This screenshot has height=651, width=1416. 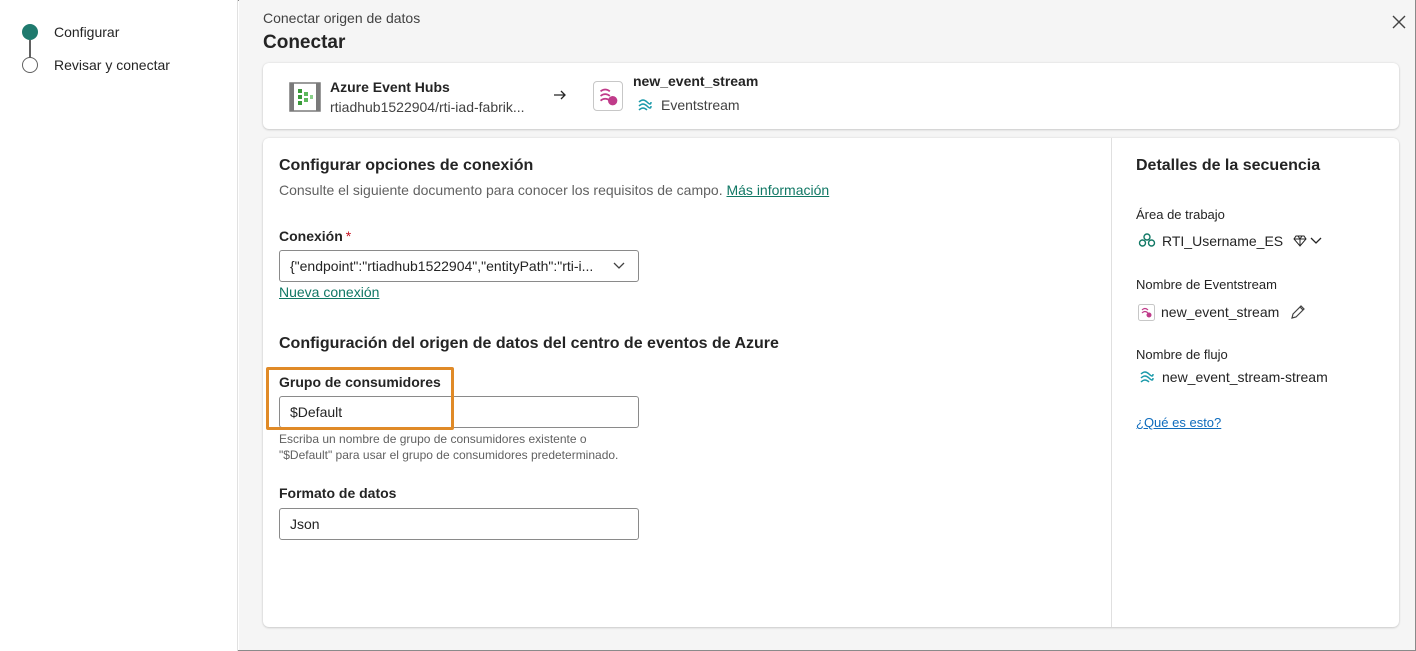 I want to click on step-configure-label: Configurar, so click(x=87, y=32).